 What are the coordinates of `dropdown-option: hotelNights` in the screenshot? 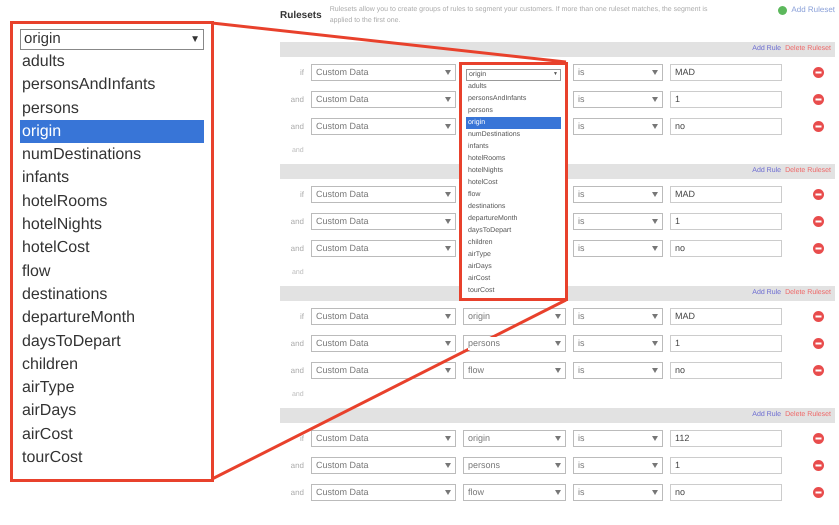 It's located at (112, 224).